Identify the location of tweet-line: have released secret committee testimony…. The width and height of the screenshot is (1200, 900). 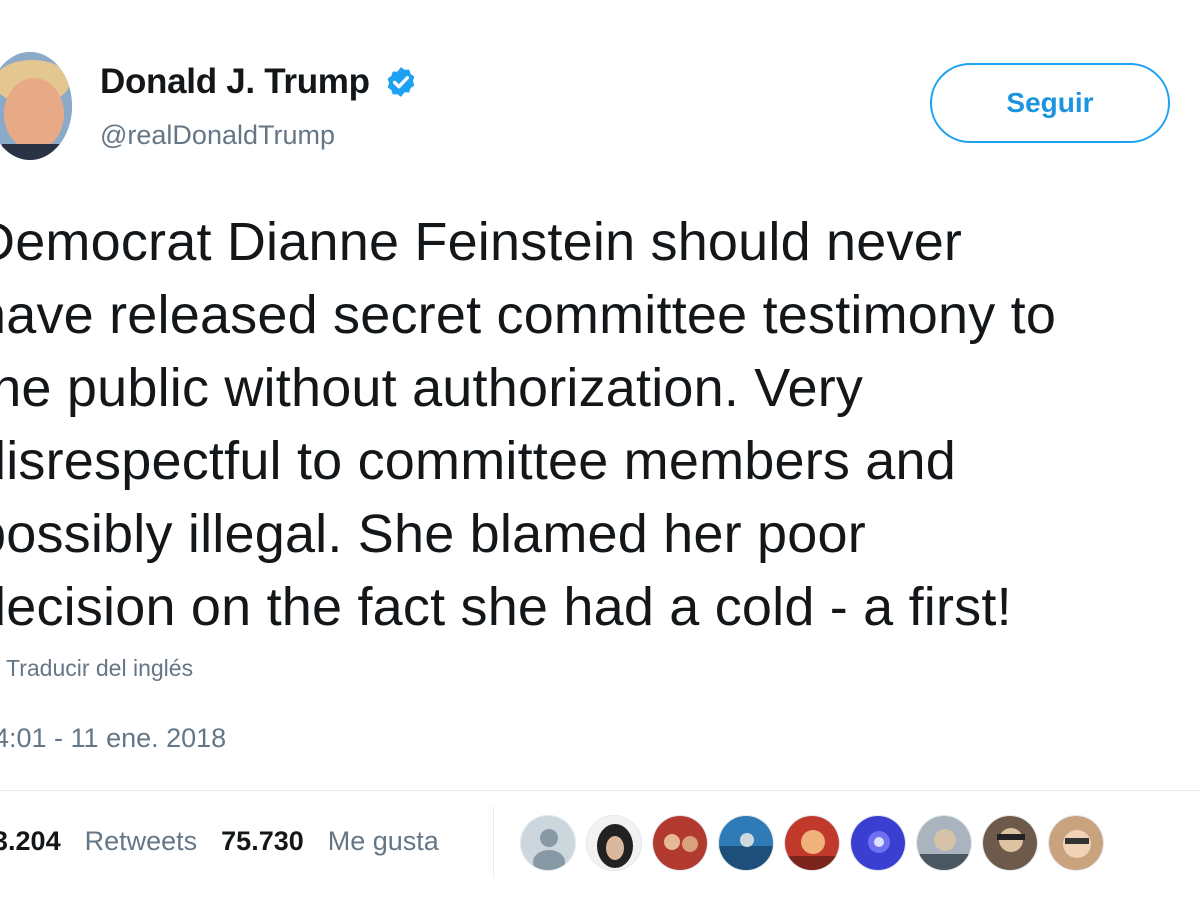
(528, 315).